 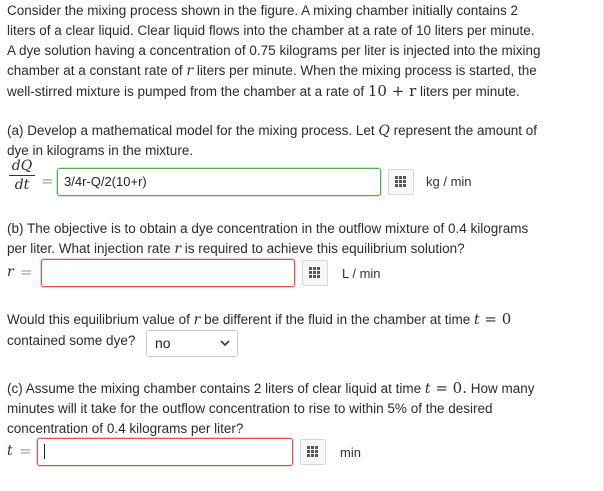 I want to click on var-Q: Q, so click(x=384, y=131).